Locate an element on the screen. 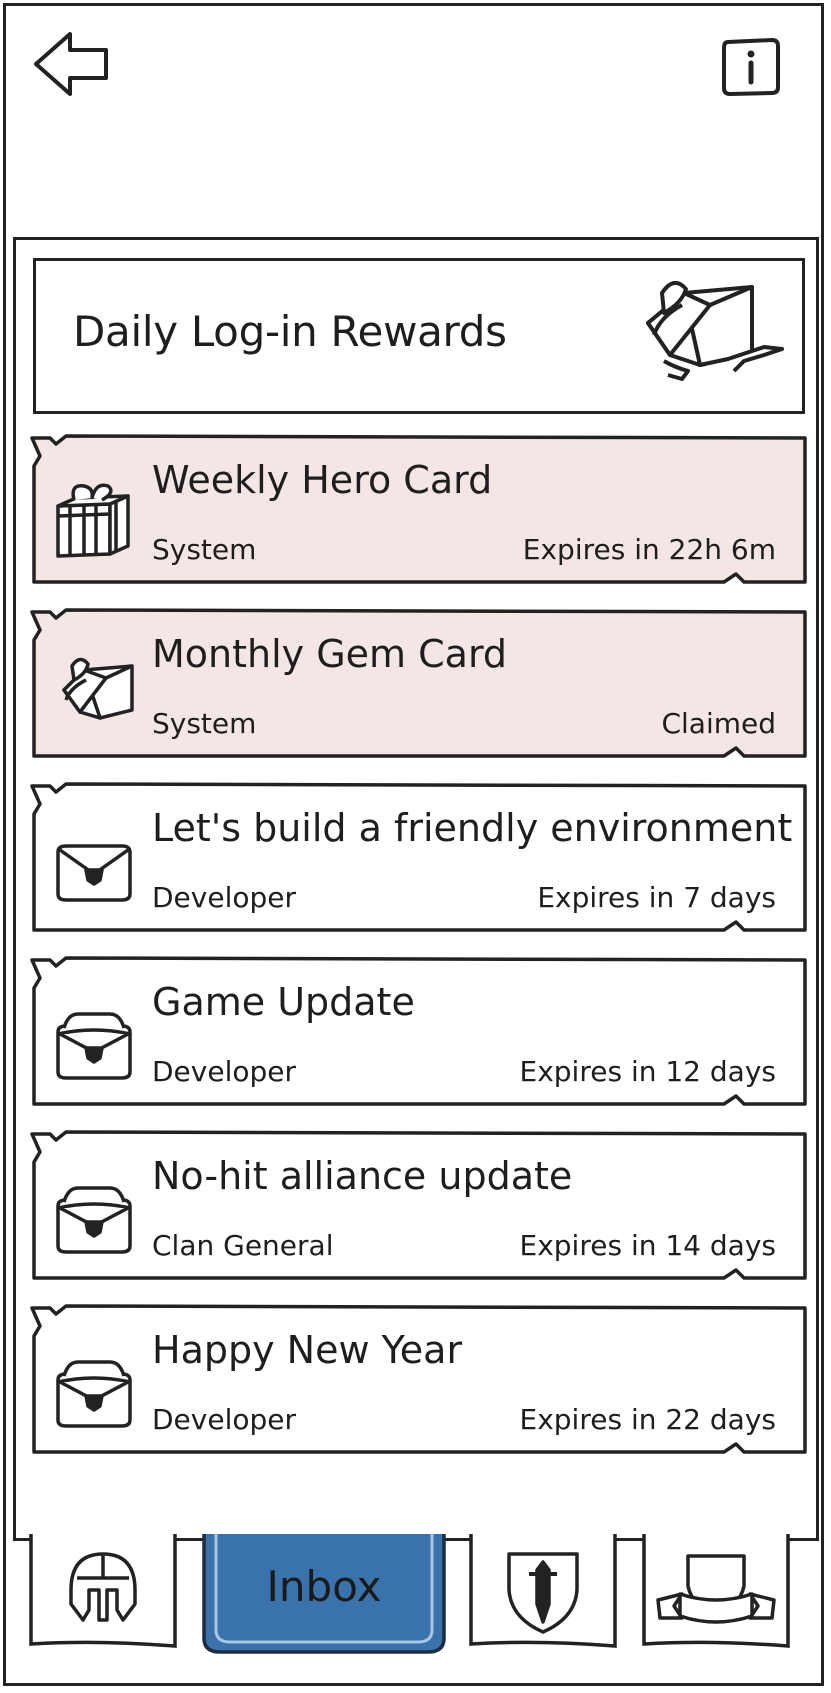 This screenshot has height=1693, width=831. mail-expiry: Expires in 14 days is located at coordinates (647, 1245).